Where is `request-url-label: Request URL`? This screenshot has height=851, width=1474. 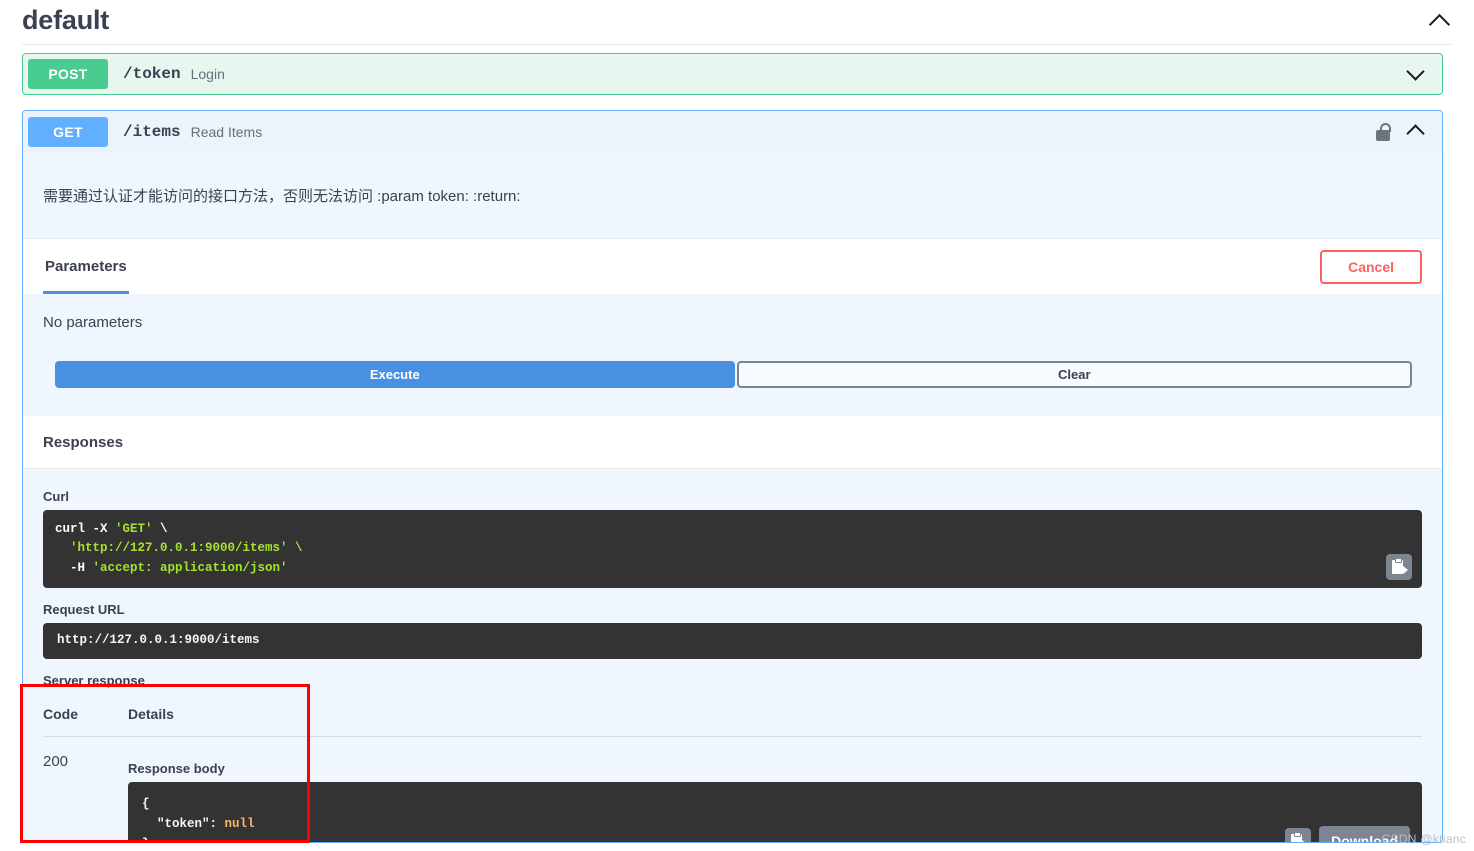
request-url-label: Request URL is located at coordinates (84, 610).